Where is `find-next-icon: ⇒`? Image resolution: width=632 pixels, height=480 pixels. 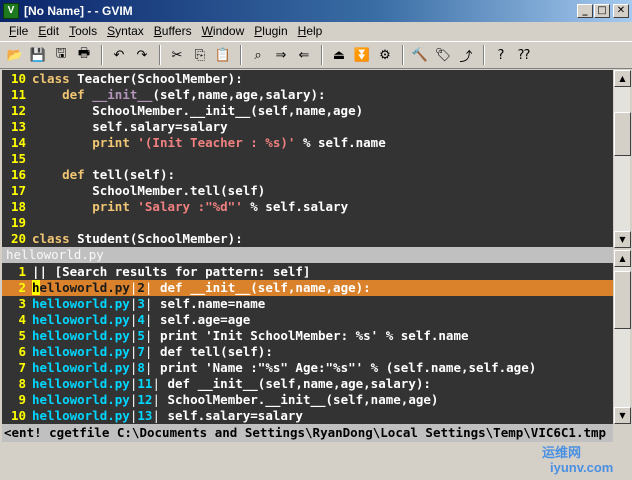 find-next-icon: ⇒ is located at coordinates (281, 55).